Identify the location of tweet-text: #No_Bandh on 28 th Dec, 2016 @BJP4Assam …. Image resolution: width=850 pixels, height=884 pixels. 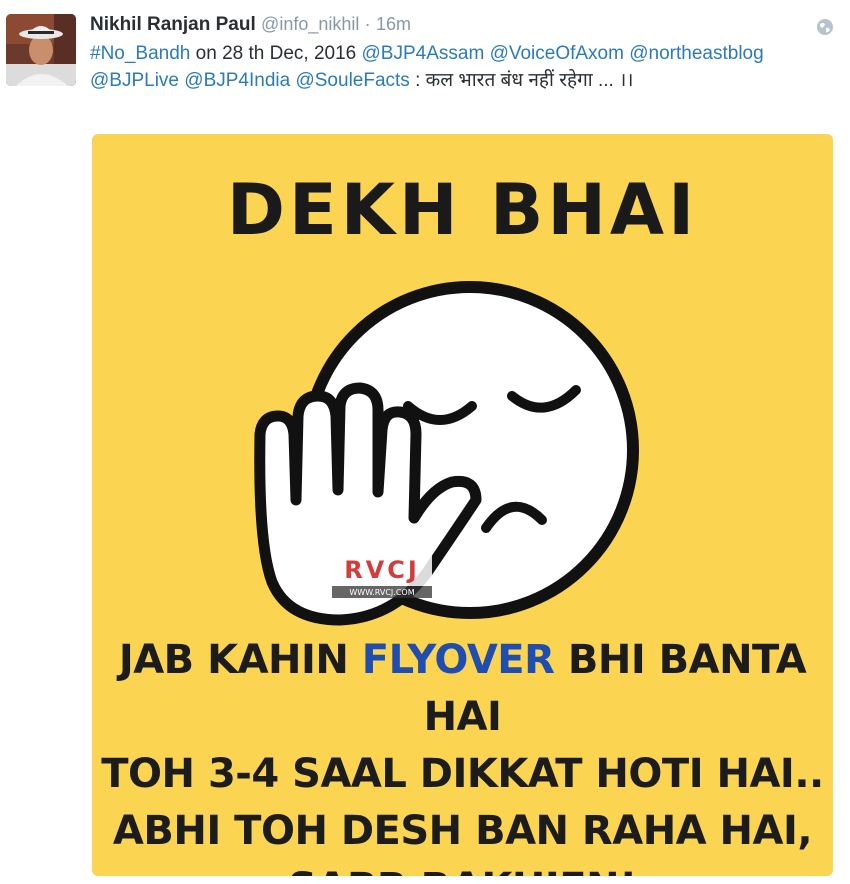
(462, 67).